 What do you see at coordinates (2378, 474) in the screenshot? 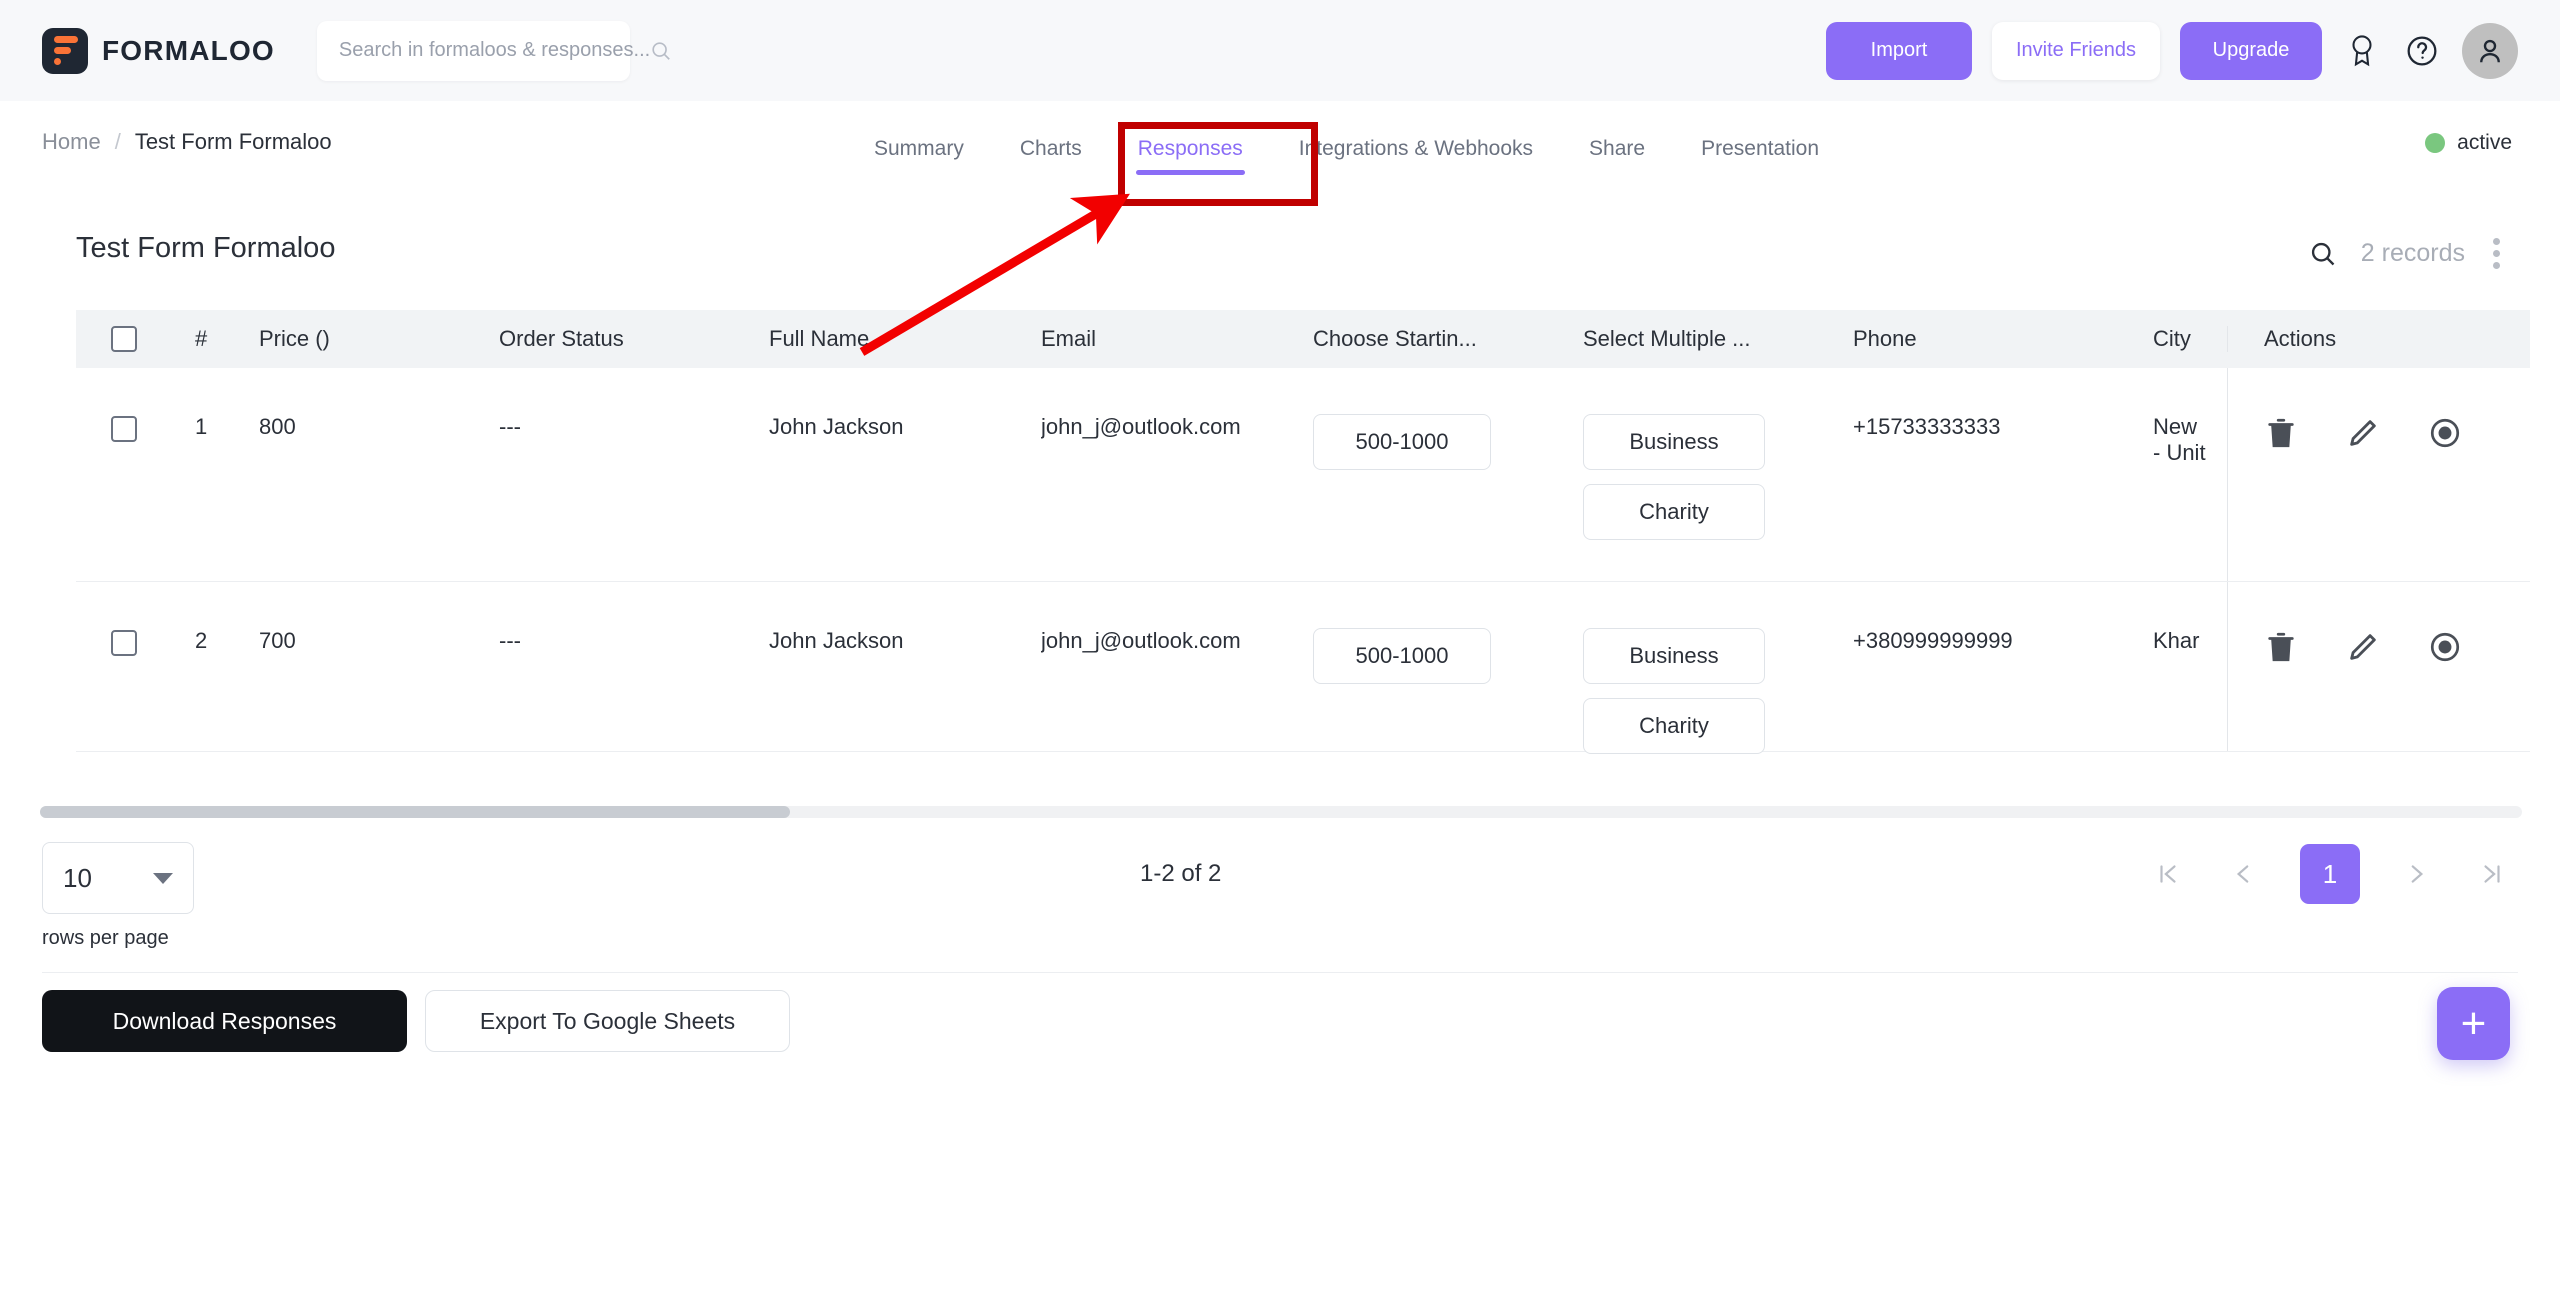
I see `cell-actions` at bounding box center [2378, 474].